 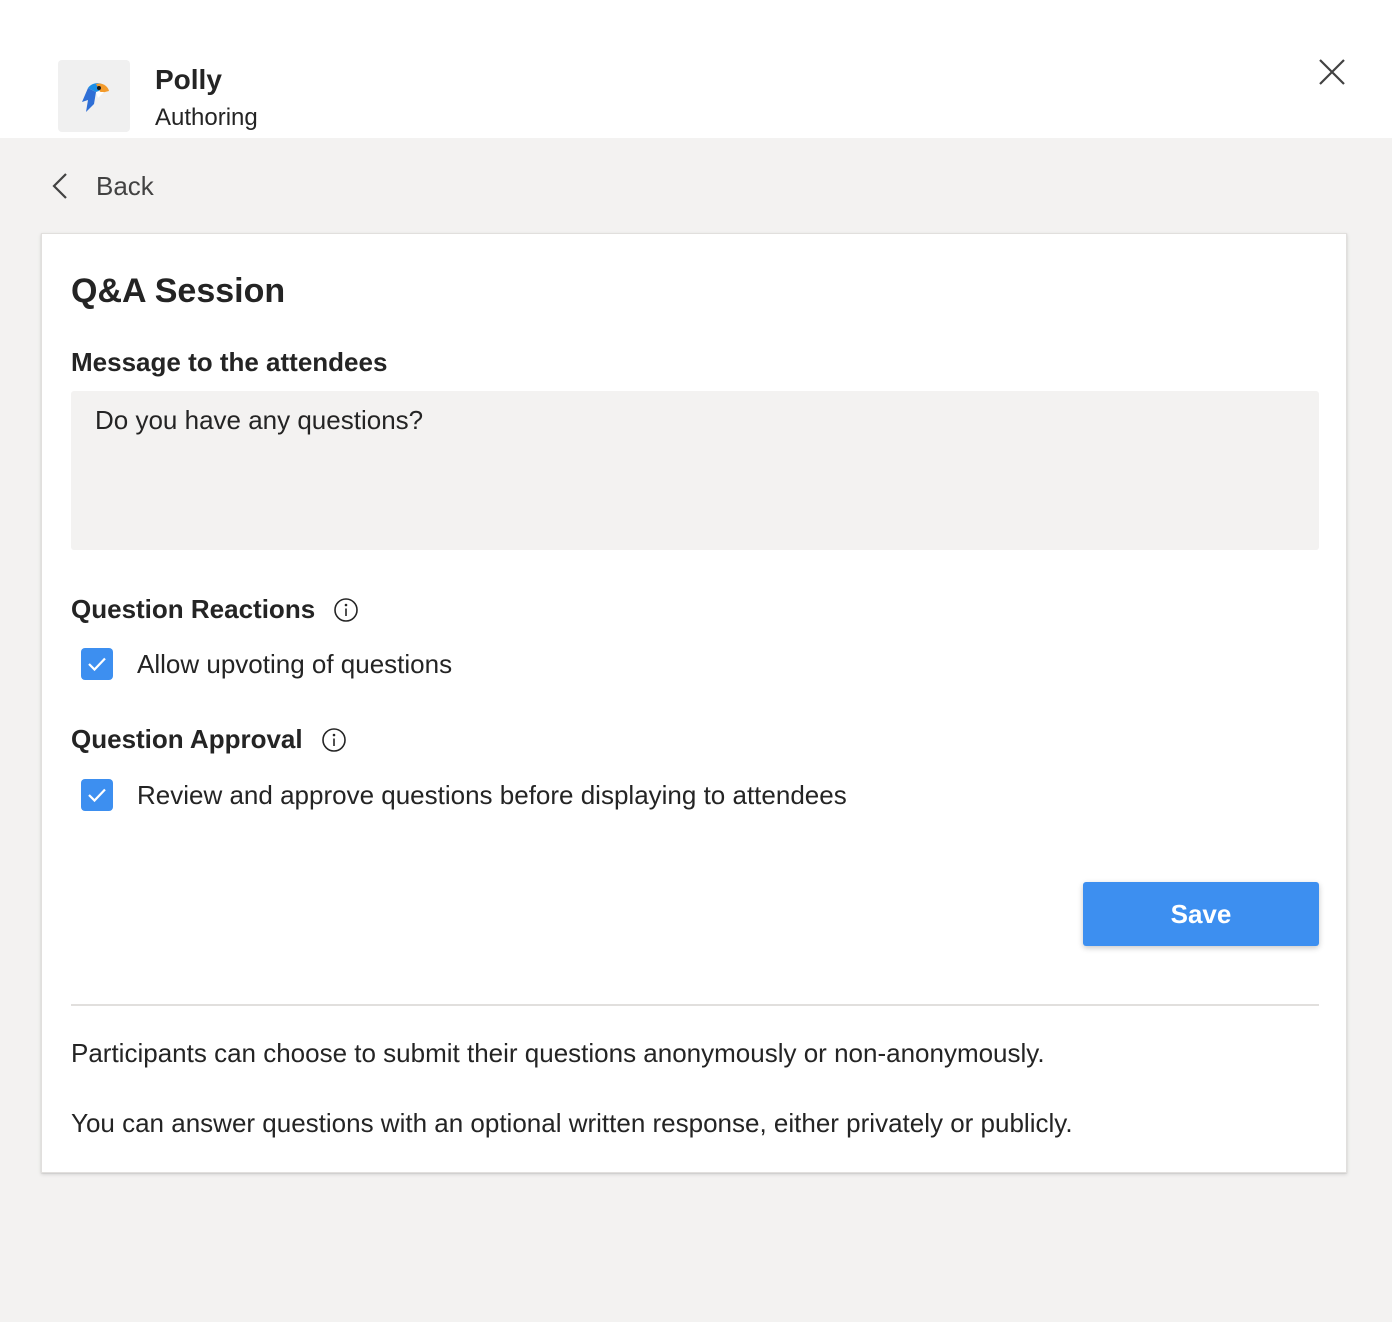 I want to click on back-label: Back, so click(x=125, y=185).